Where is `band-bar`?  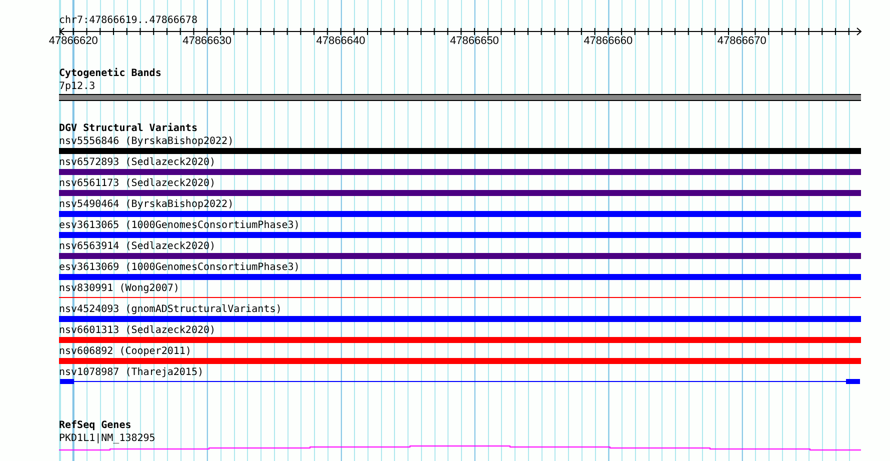 band-bar is located at coordinates (460, 97).